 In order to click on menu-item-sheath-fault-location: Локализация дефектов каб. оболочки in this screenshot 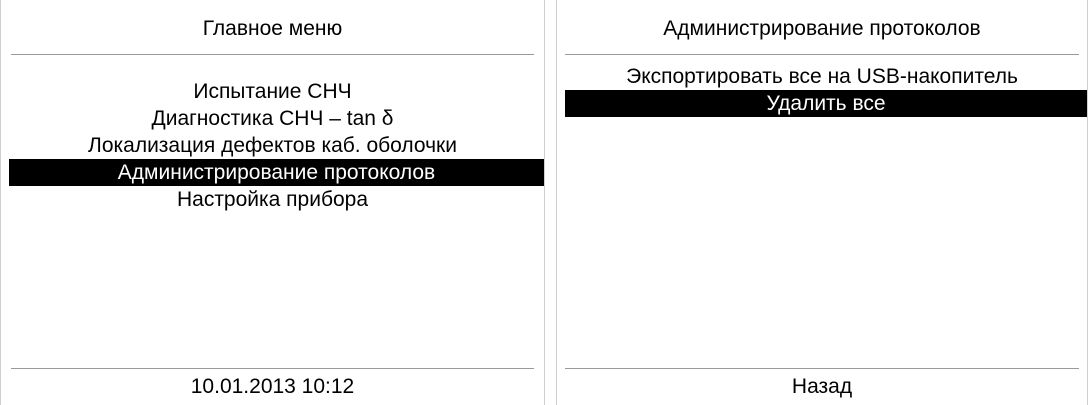, I will do `click(272, 145)`.